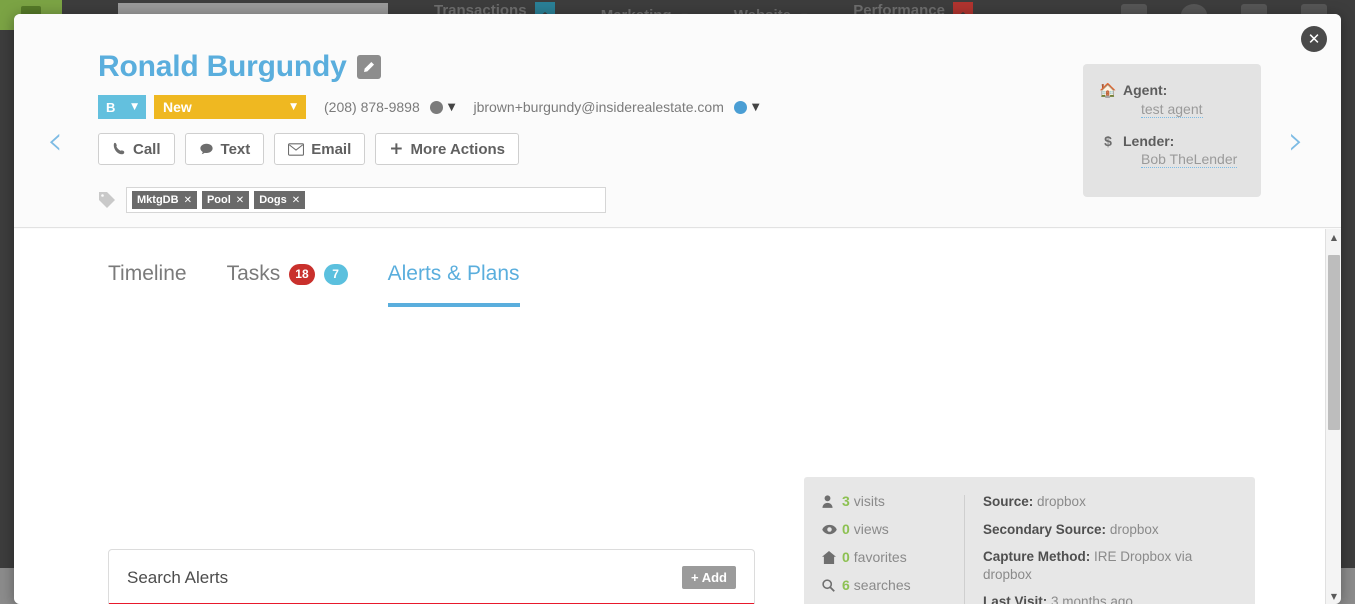  Describe the element at coordinates (122, 107) in the screenshot. I see `grade-dropdown: B ▼` at that location.